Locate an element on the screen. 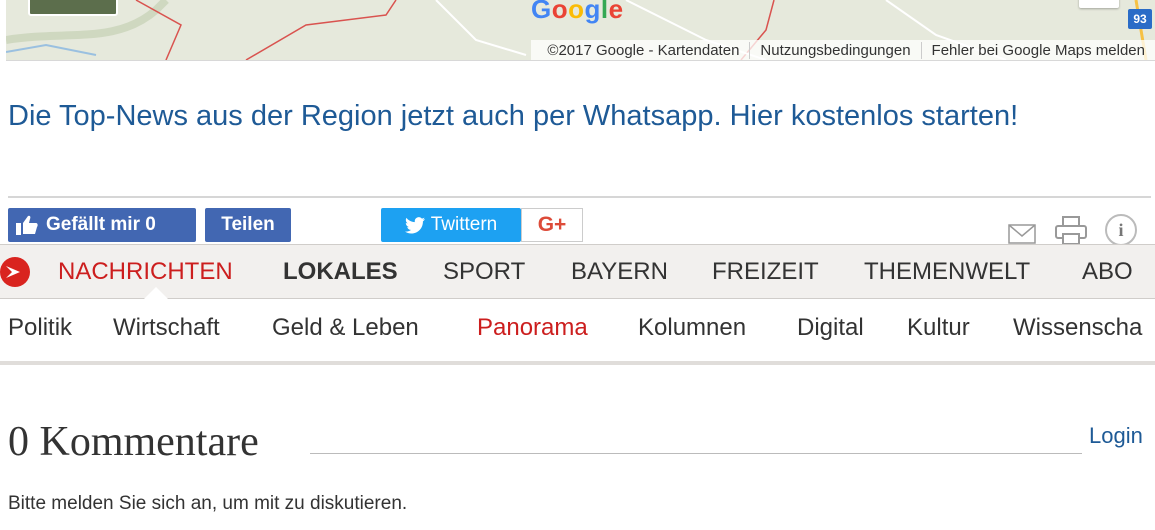 The height and width of the screenshot is (530, 1155). twitter-bird-icon is located at coordinates (414, 224).